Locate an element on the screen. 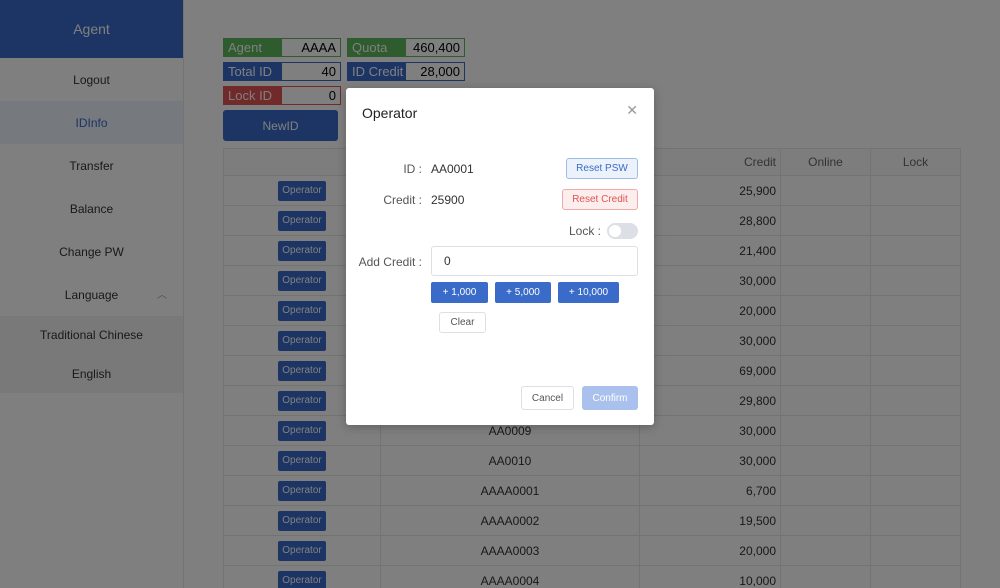 Image resolution: width=1000 pixels, height=588 pixels. reset-psw-button: Reset PSW is located at coordinates (602, 168).